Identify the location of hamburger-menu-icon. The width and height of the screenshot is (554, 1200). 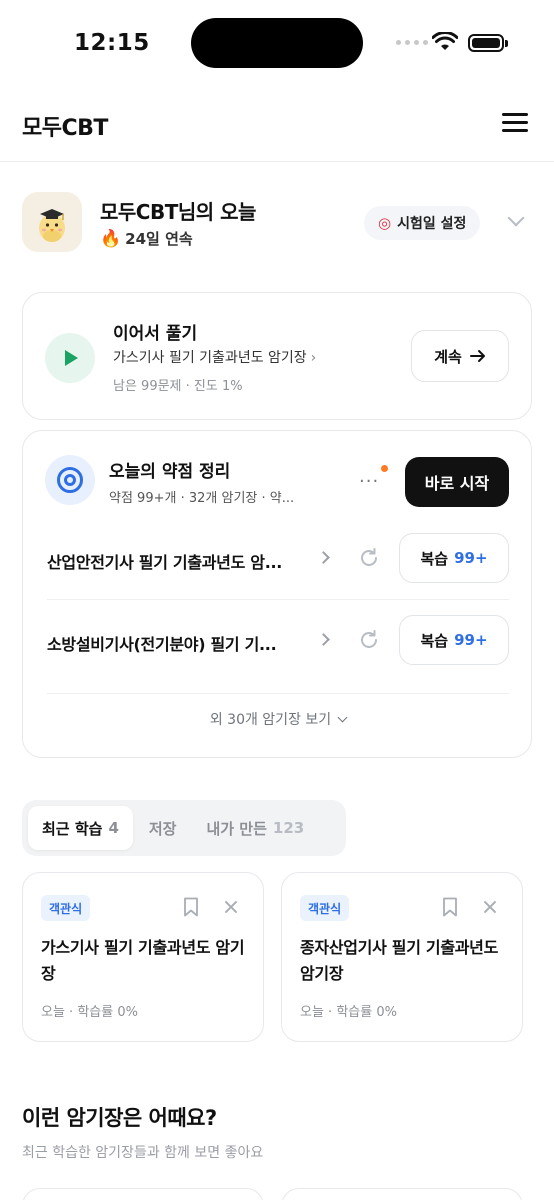
(515, 122).